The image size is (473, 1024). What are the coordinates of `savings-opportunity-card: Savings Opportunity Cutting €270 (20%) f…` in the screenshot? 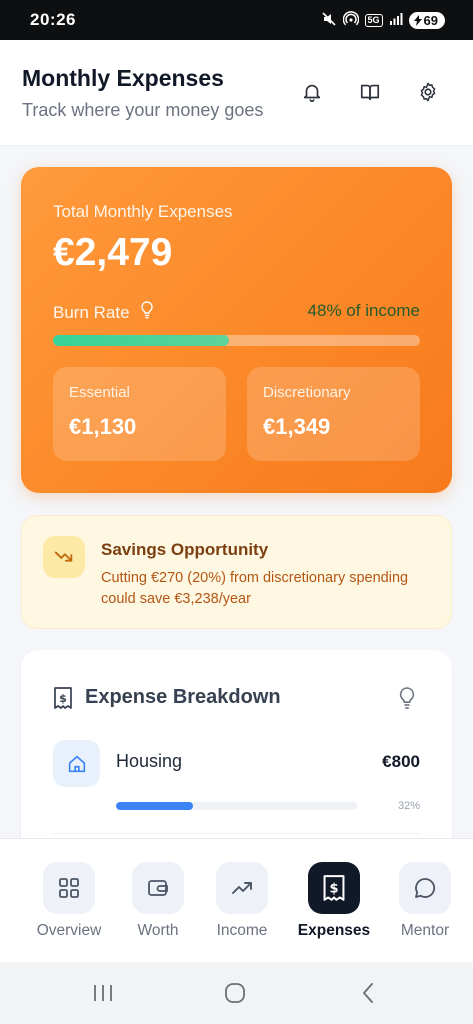 It's located at (236, 572).